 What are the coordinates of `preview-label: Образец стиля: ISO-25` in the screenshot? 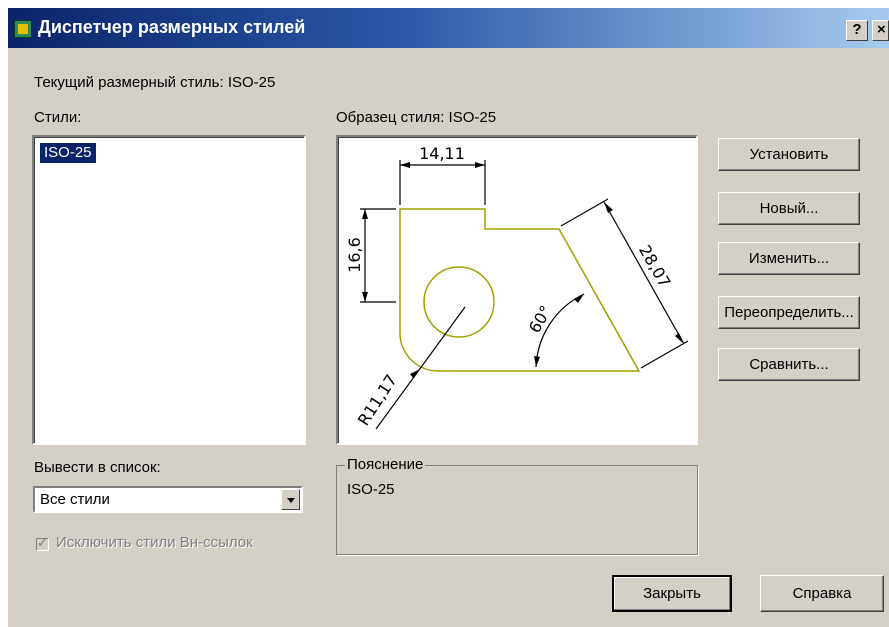 It's located at (416, 117).